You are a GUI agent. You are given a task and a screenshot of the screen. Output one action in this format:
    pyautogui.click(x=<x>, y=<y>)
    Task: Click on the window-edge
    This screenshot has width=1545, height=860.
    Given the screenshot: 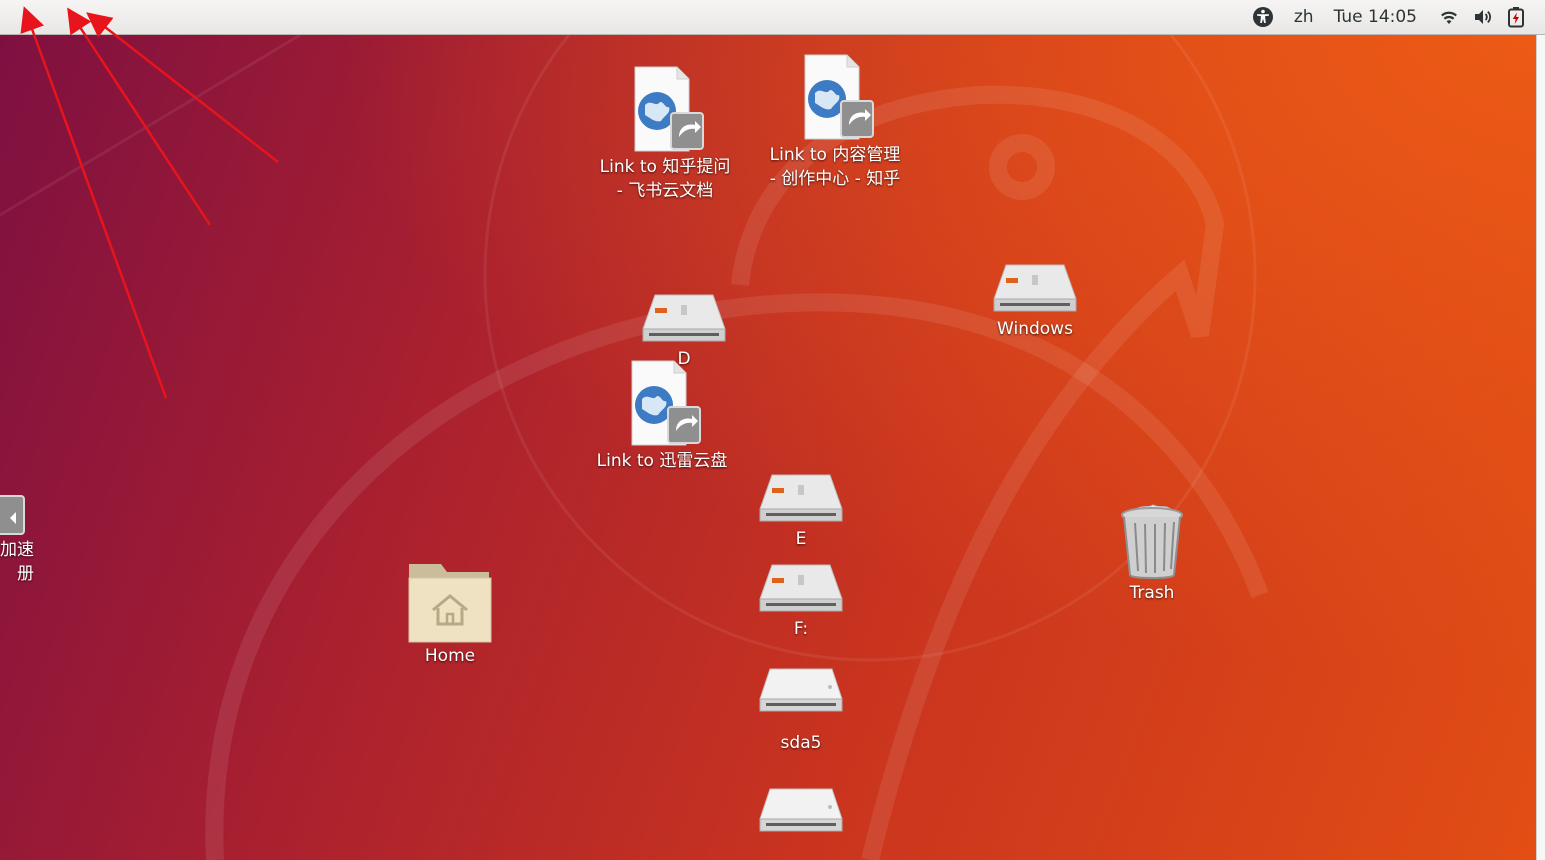 What is the action you would take?
    pyautogui.click(x=1540, y=447)
    